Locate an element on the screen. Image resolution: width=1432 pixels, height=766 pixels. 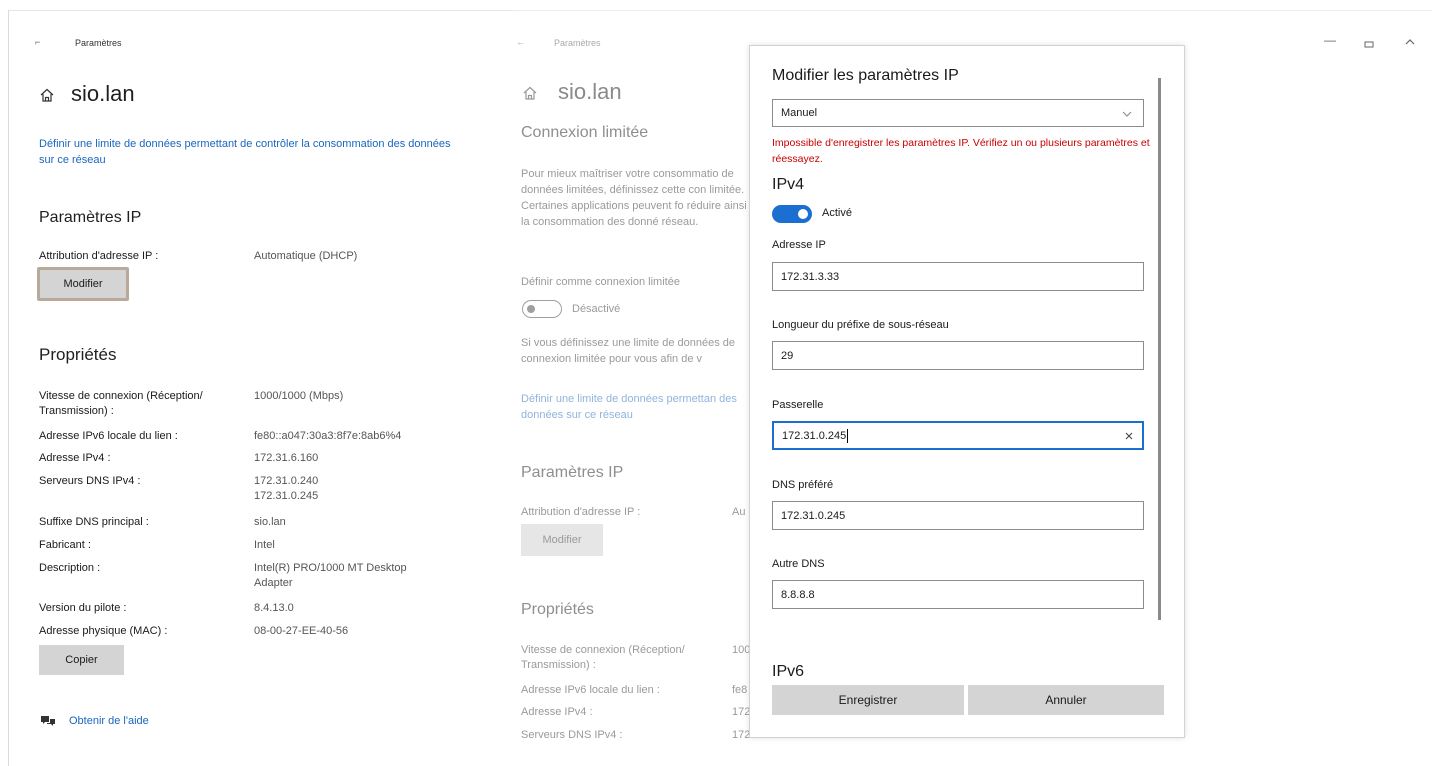
metered-toggle is located at coordinates (542, 309).